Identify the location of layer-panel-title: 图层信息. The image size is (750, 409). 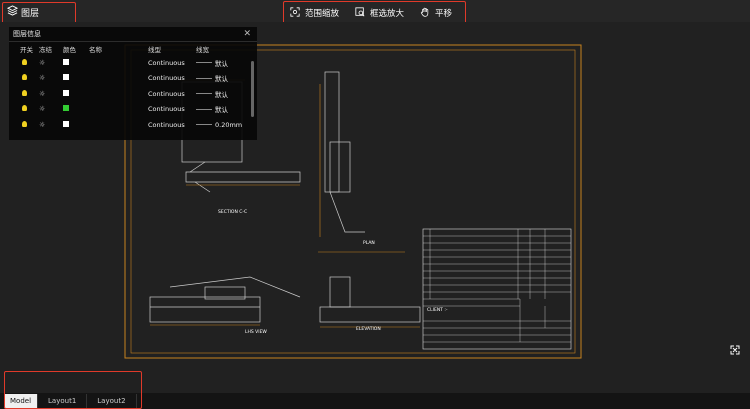
(27, 34).